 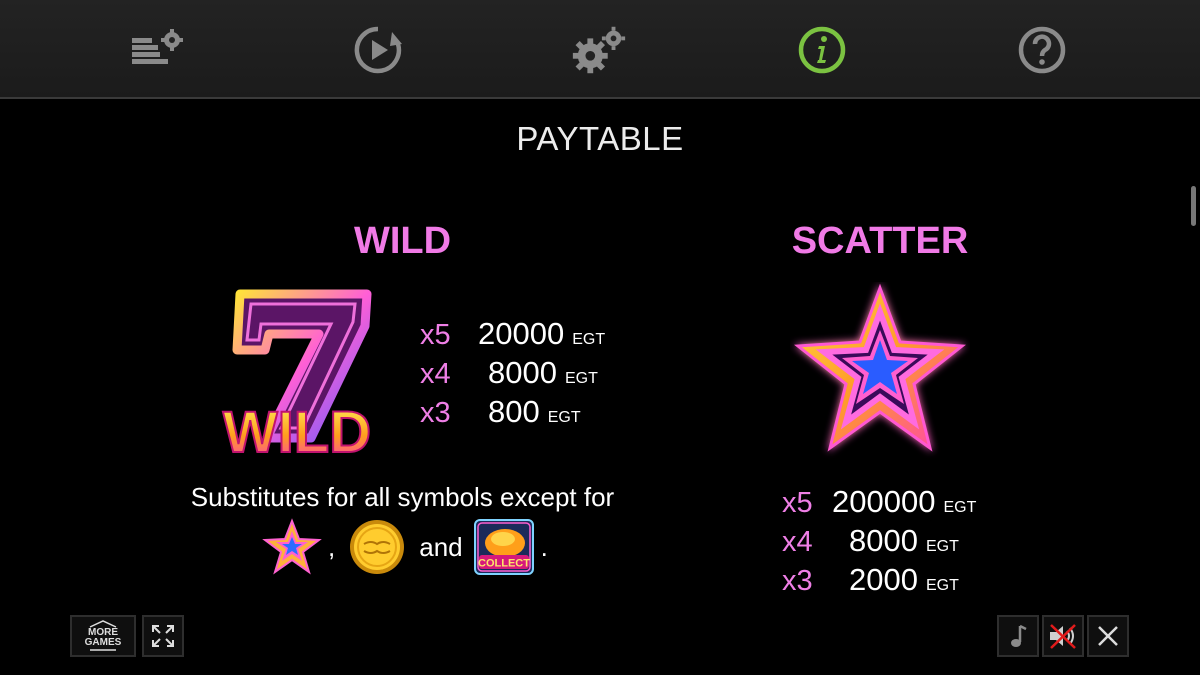 What do you see at coordinates (297, 430) in the screenshot?
I see `wild-symbol-label: WILD` at bounding box center [297, 430].